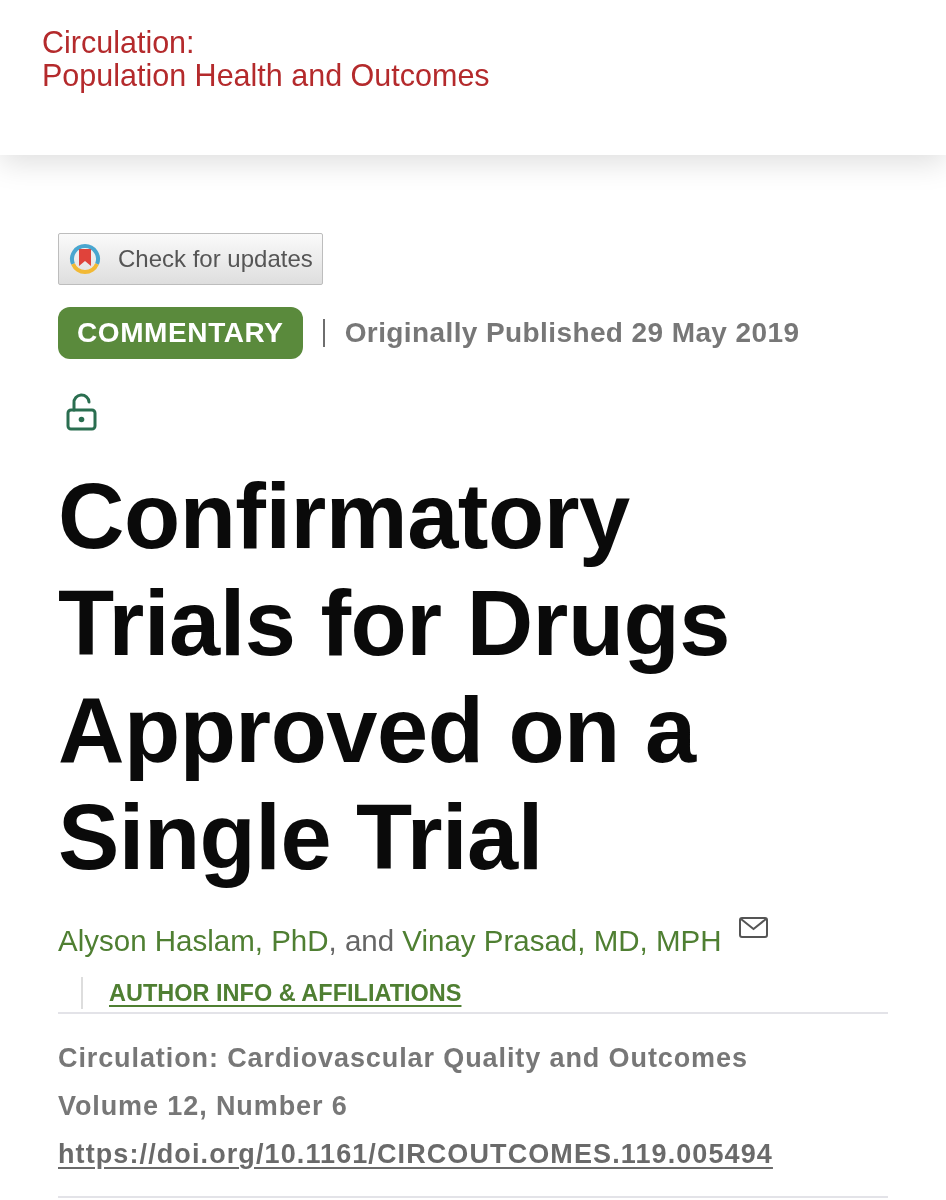  What do you see at coordinates (118, 42) in the screenshot?
I see `journal-logo-text: Circulation:` at bounding box center [118, 42].